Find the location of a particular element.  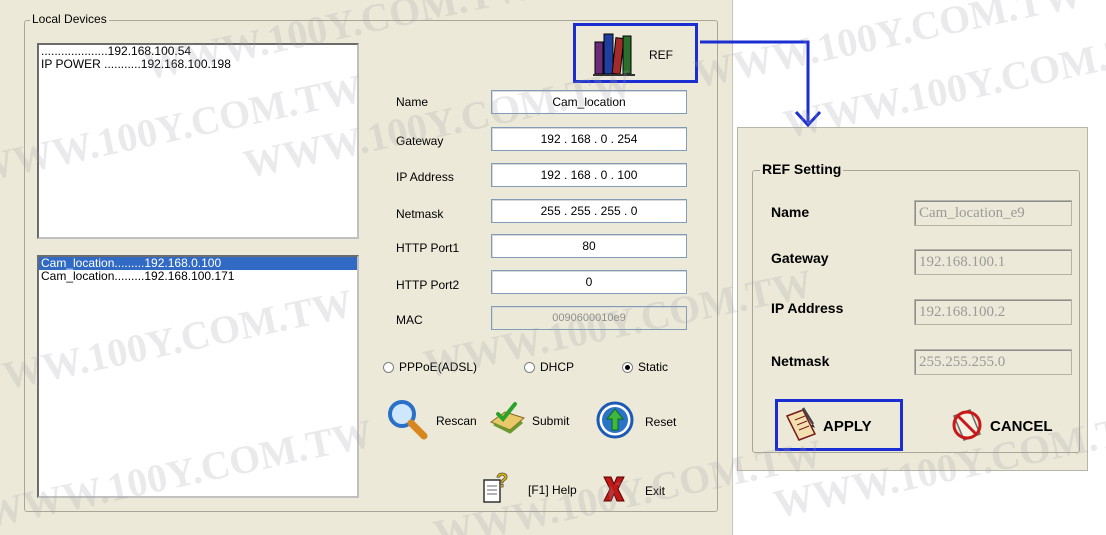

apply-button-label: APPLY is located at coordinates (847, 426).